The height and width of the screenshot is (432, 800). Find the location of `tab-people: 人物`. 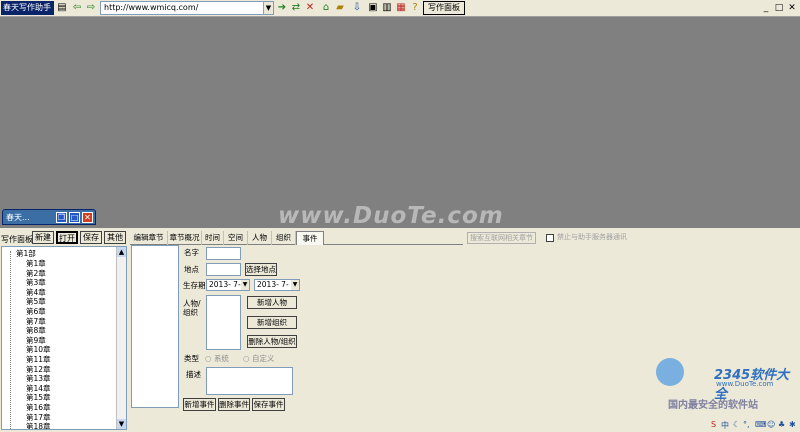

tab-people: 人物 is located at coordinates (260, 238).